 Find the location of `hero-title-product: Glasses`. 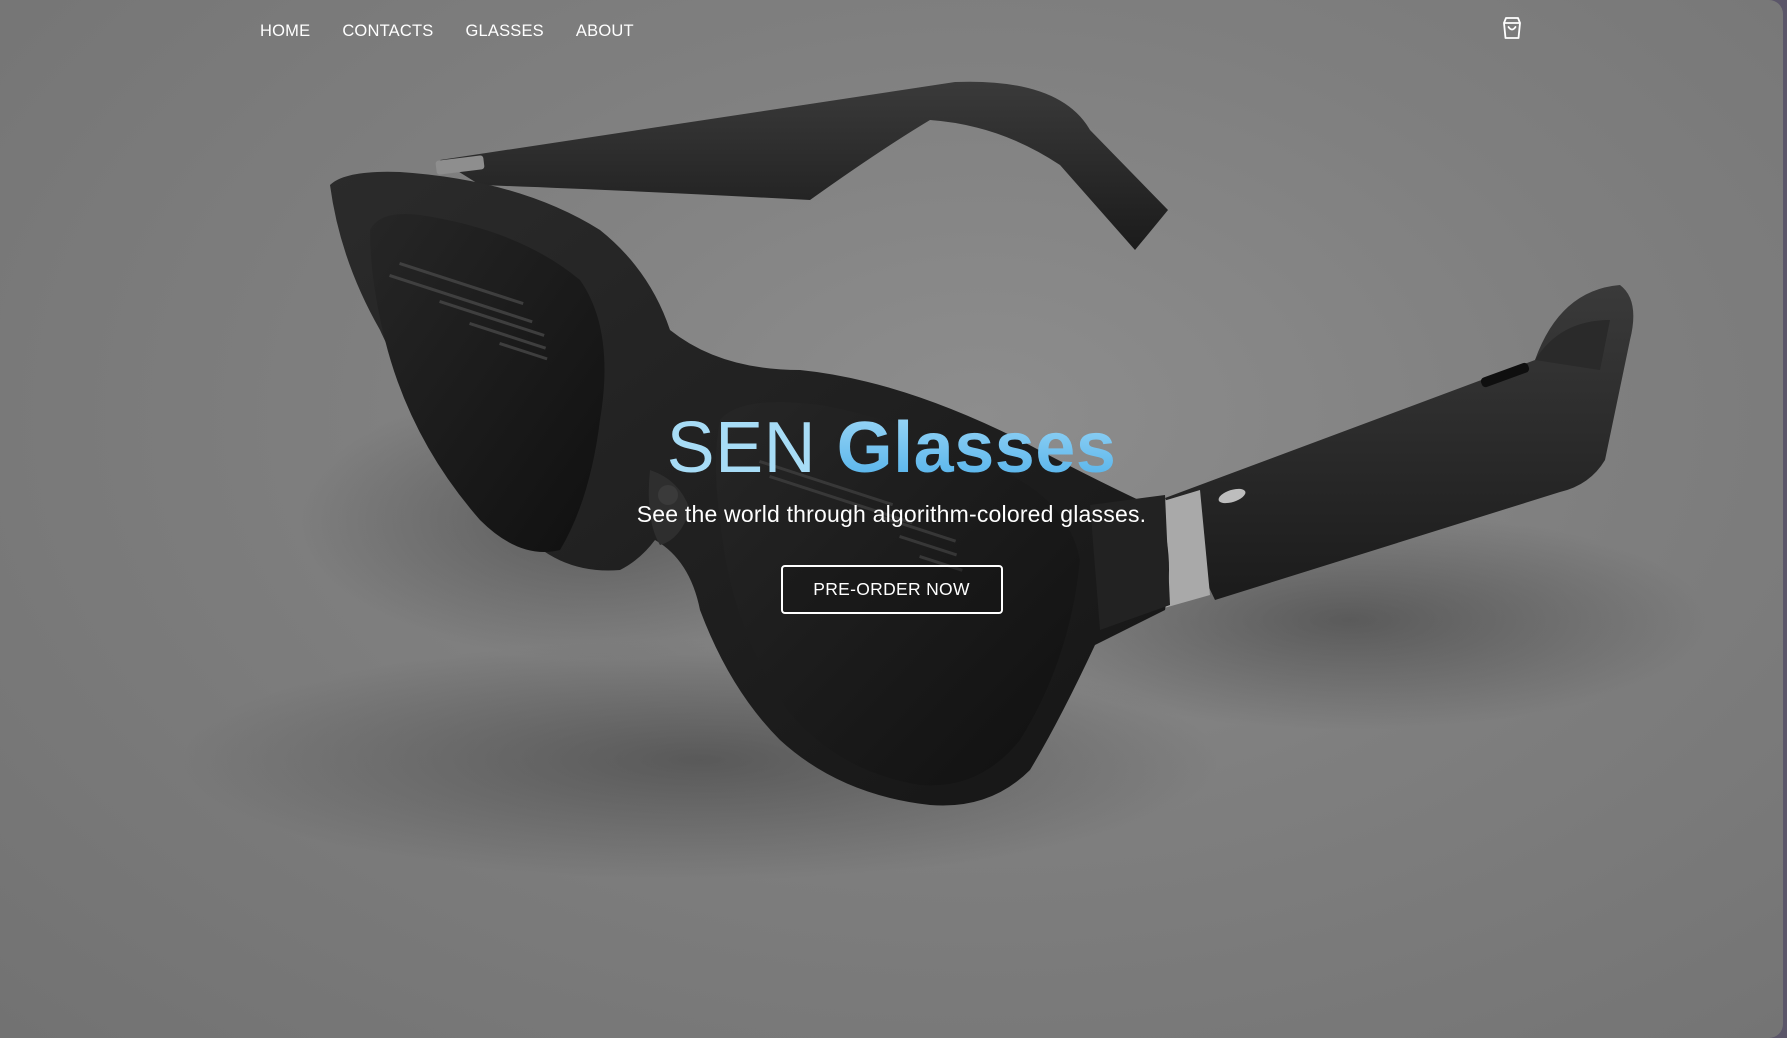

hero-title-product: Glasses is located at coordinates (976, 448).